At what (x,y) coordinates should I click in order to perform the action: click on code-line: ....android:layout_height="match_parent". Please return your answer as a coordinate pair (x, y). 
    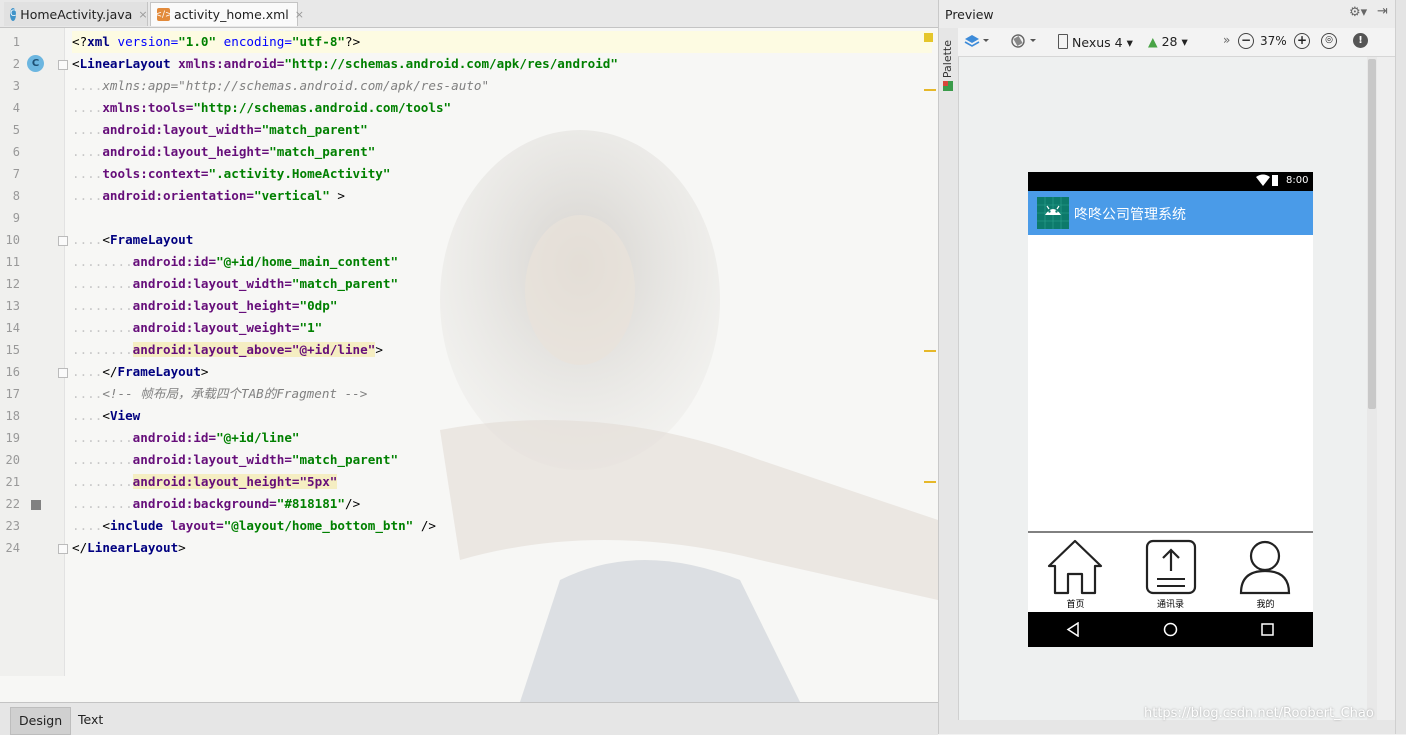
    Looking at the image, I should click on (502, 152).